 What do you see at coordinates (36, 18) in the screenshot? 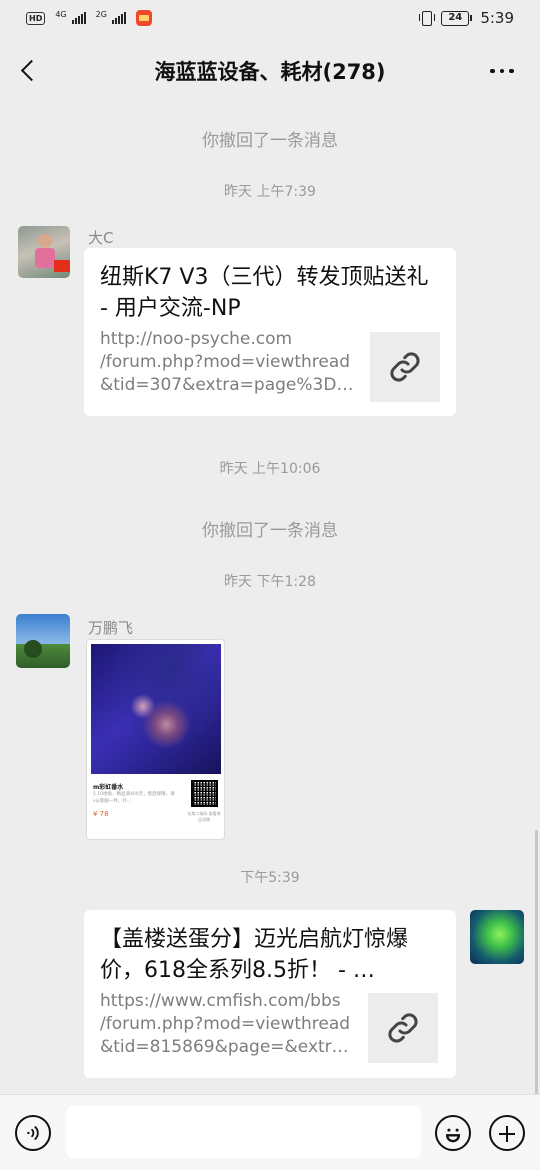
I see `hd-indicator: HD` at bounding box center [36, 18].